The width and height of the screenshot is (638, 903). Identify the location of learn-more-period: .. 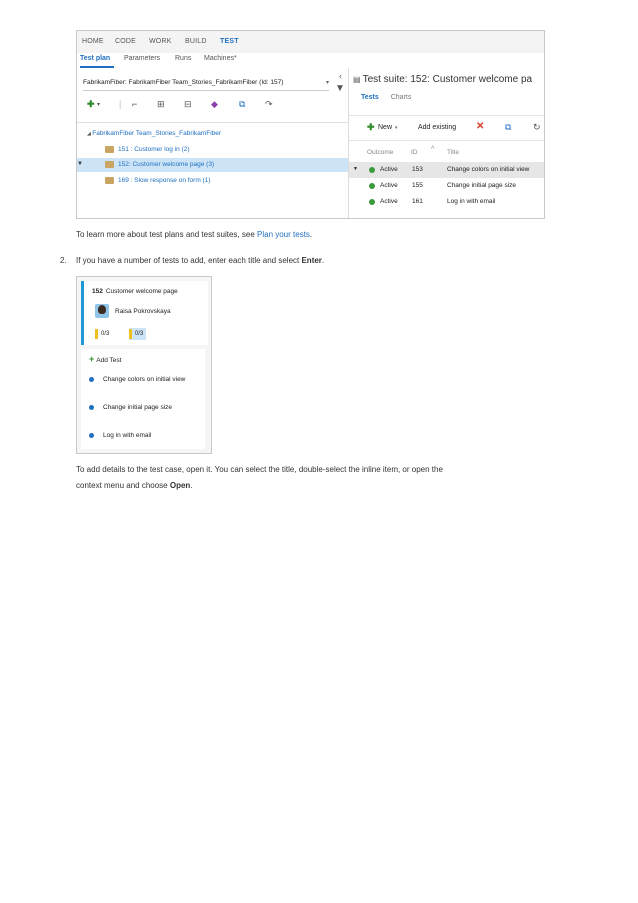
(311, 234).